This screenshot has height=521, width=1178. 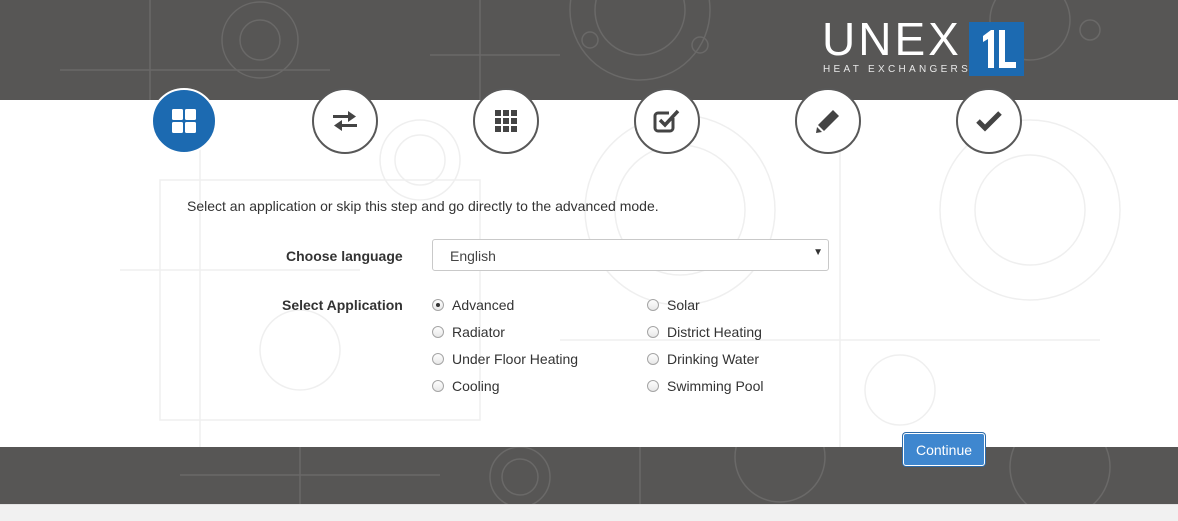 I want to click on continue-button: Continue, so click(x=944, y=449).